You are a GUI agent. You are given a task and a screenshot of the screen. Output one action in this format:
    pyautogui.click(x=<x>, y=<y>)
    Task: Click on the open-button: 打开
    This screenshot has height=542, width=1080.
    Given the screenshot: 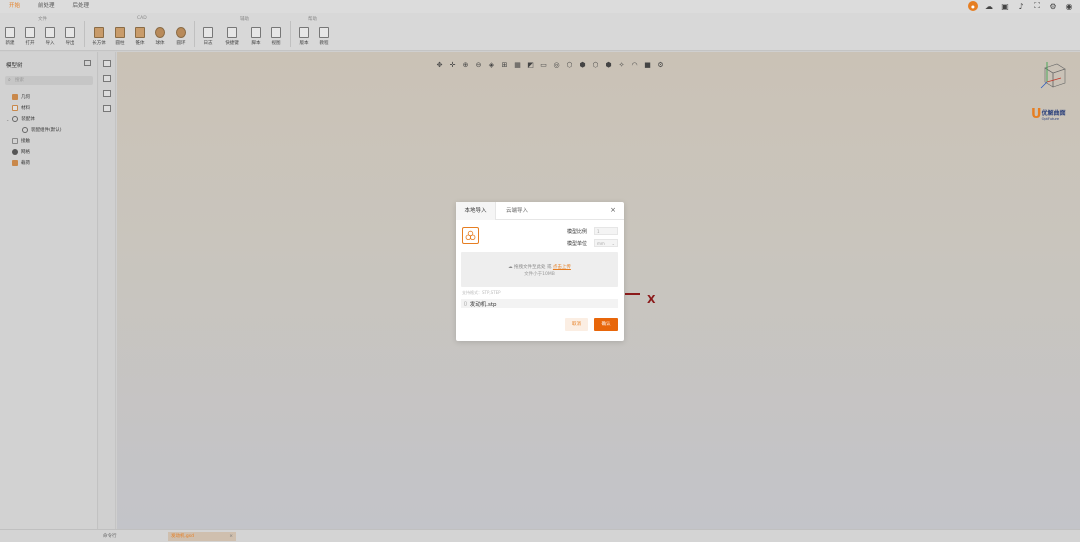 What is the action you would take?
    pyautogui.click(x=30, y=36)
    